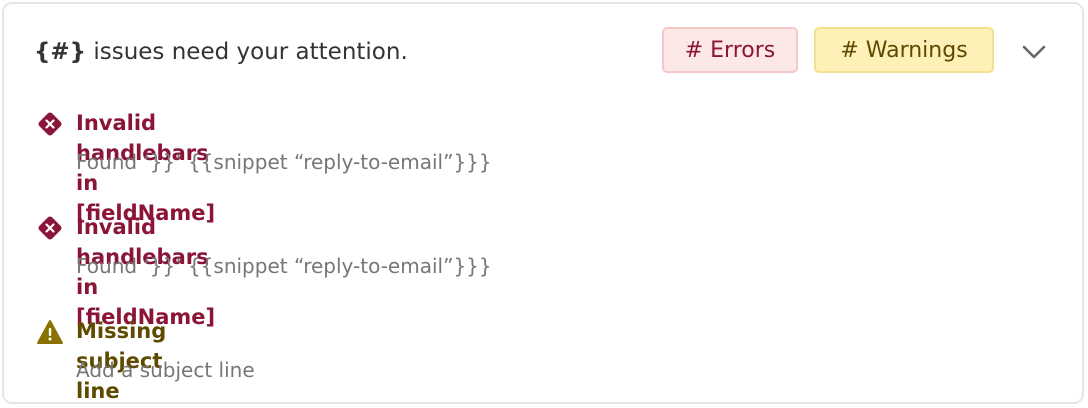  Describe the element at coordinates (60, 52) in the screenshot. I see `issue-count: {#}` at that location.